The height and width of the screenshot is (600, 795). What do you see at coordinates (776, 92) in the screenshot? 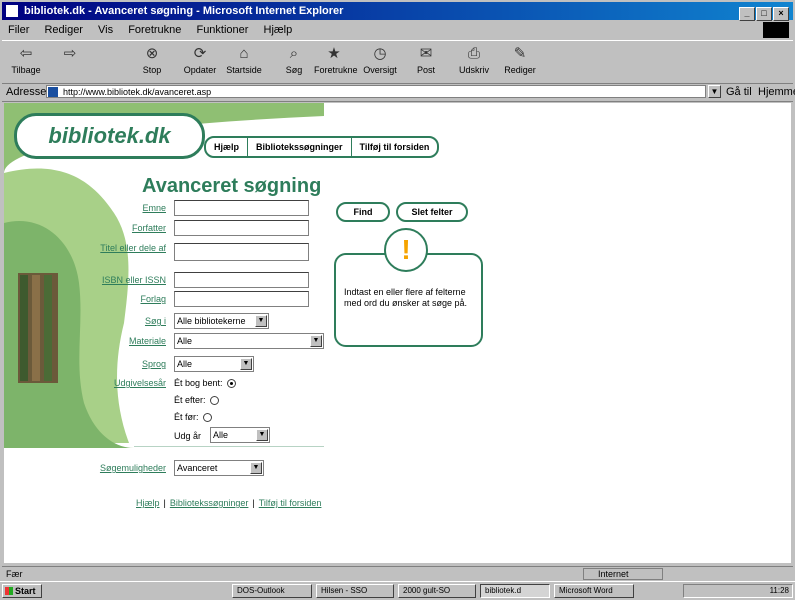
I see `links-button: Hjemmesi` at bounding box center [776, 92].